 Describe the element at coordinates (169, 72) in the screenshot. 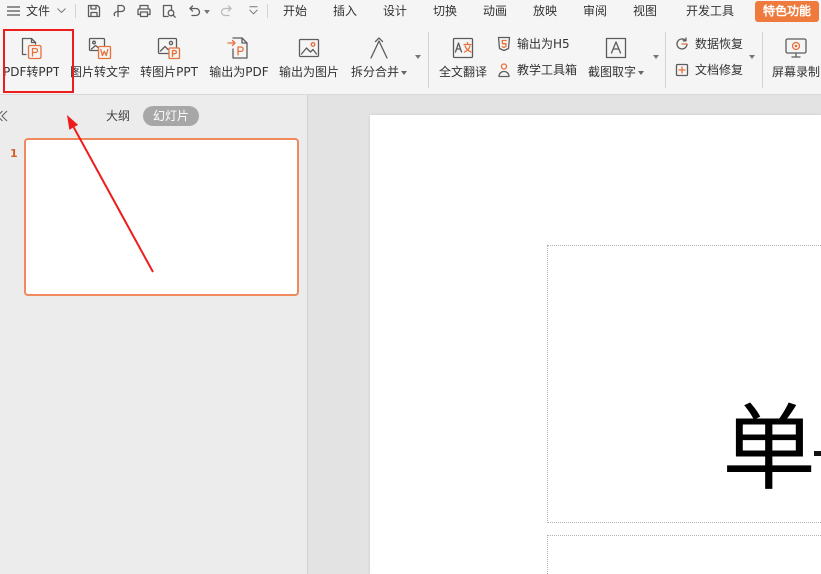

I see `image-ppt-label: 转图片PPT` at that location.